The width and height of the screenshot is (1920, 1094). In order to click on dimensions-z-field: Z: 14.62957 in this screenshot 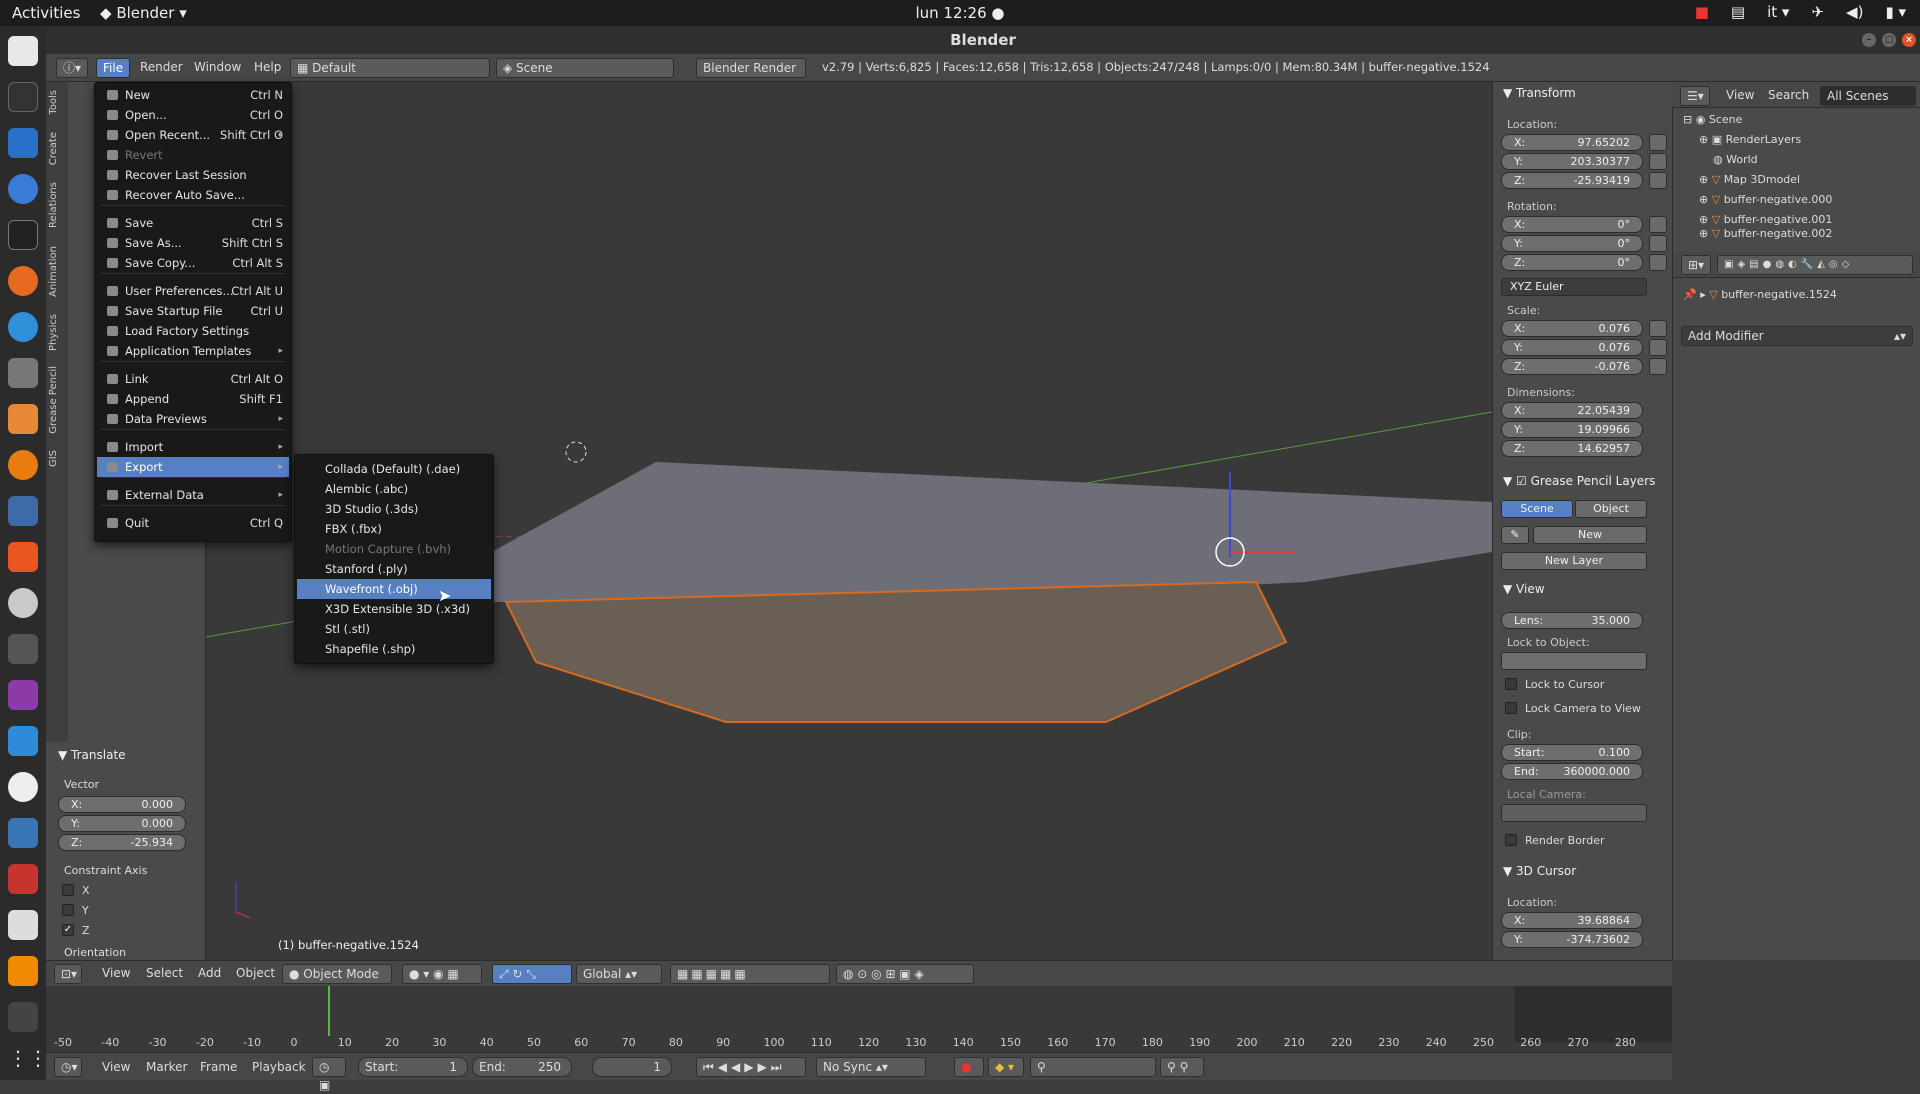, I will do `click(1572, 448)`.